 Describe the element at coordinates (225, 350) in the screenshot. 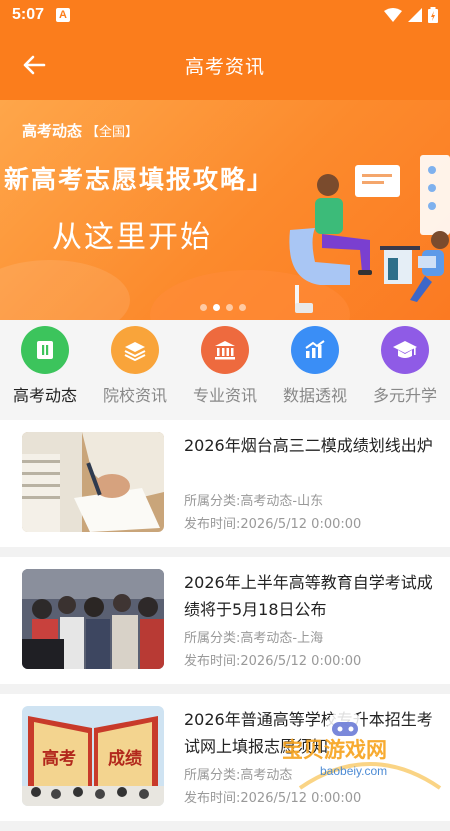

I see `institution-icon` at that location.